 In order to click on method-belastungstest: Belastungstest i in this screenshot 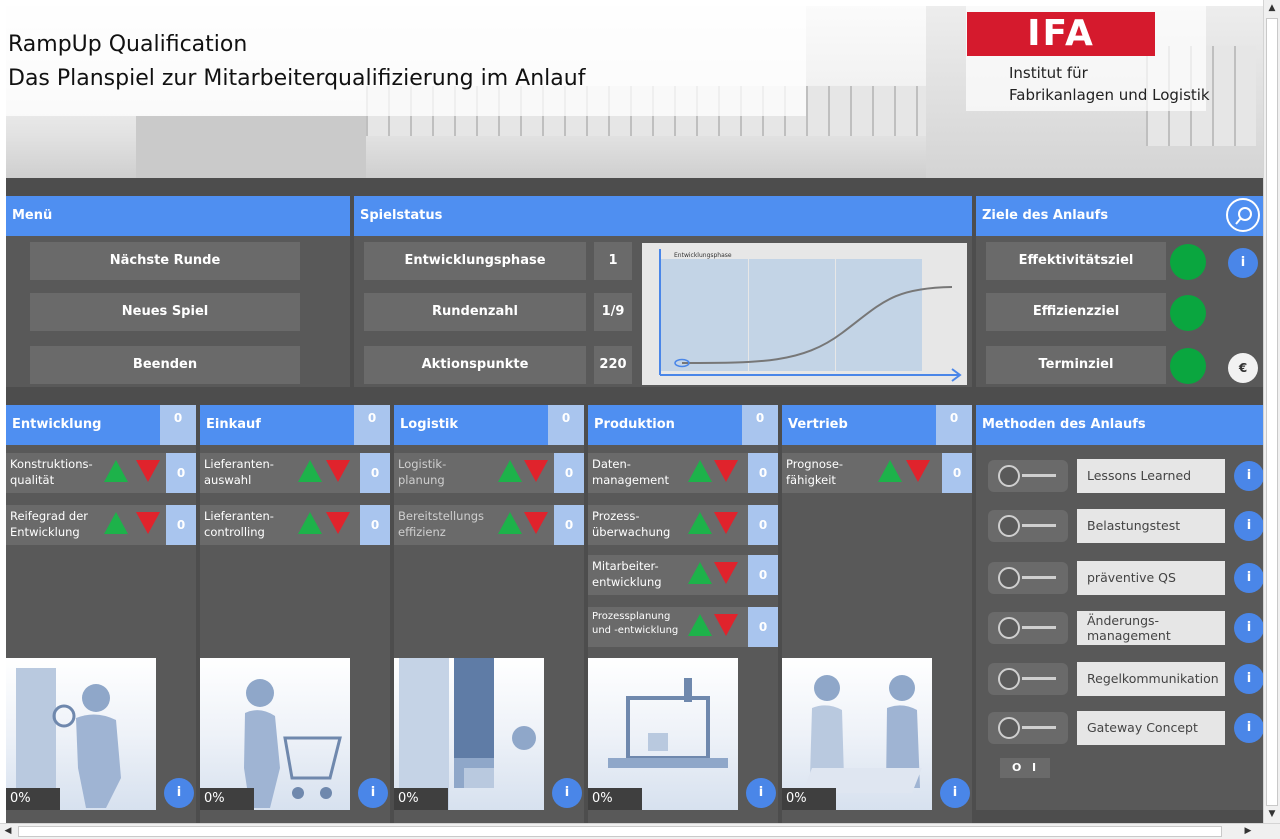, I will do `click(1119, 527)`.